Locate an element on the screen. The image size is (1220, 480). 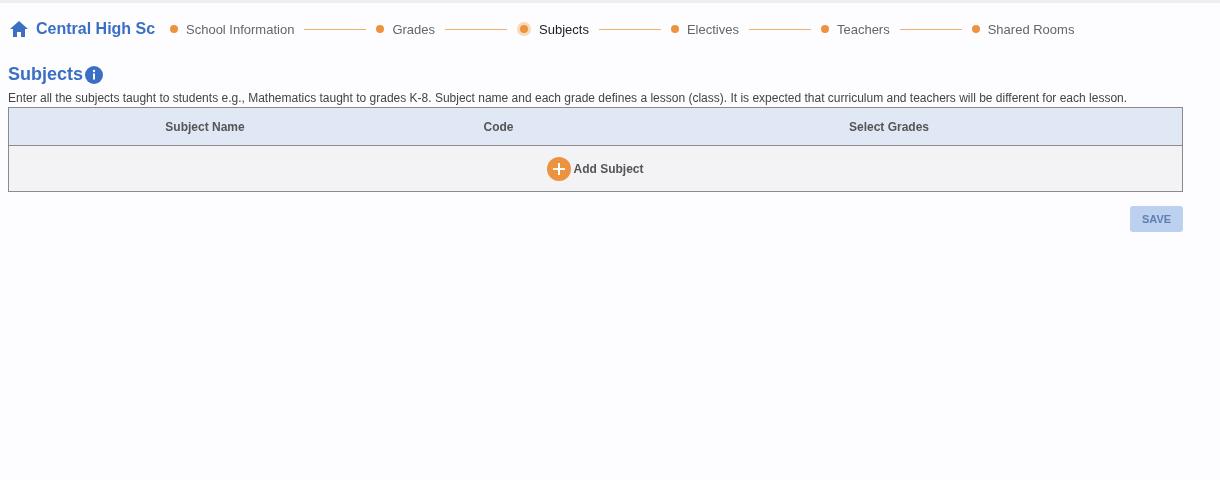
step-tab: Electives is located at coordinates (704, 29).